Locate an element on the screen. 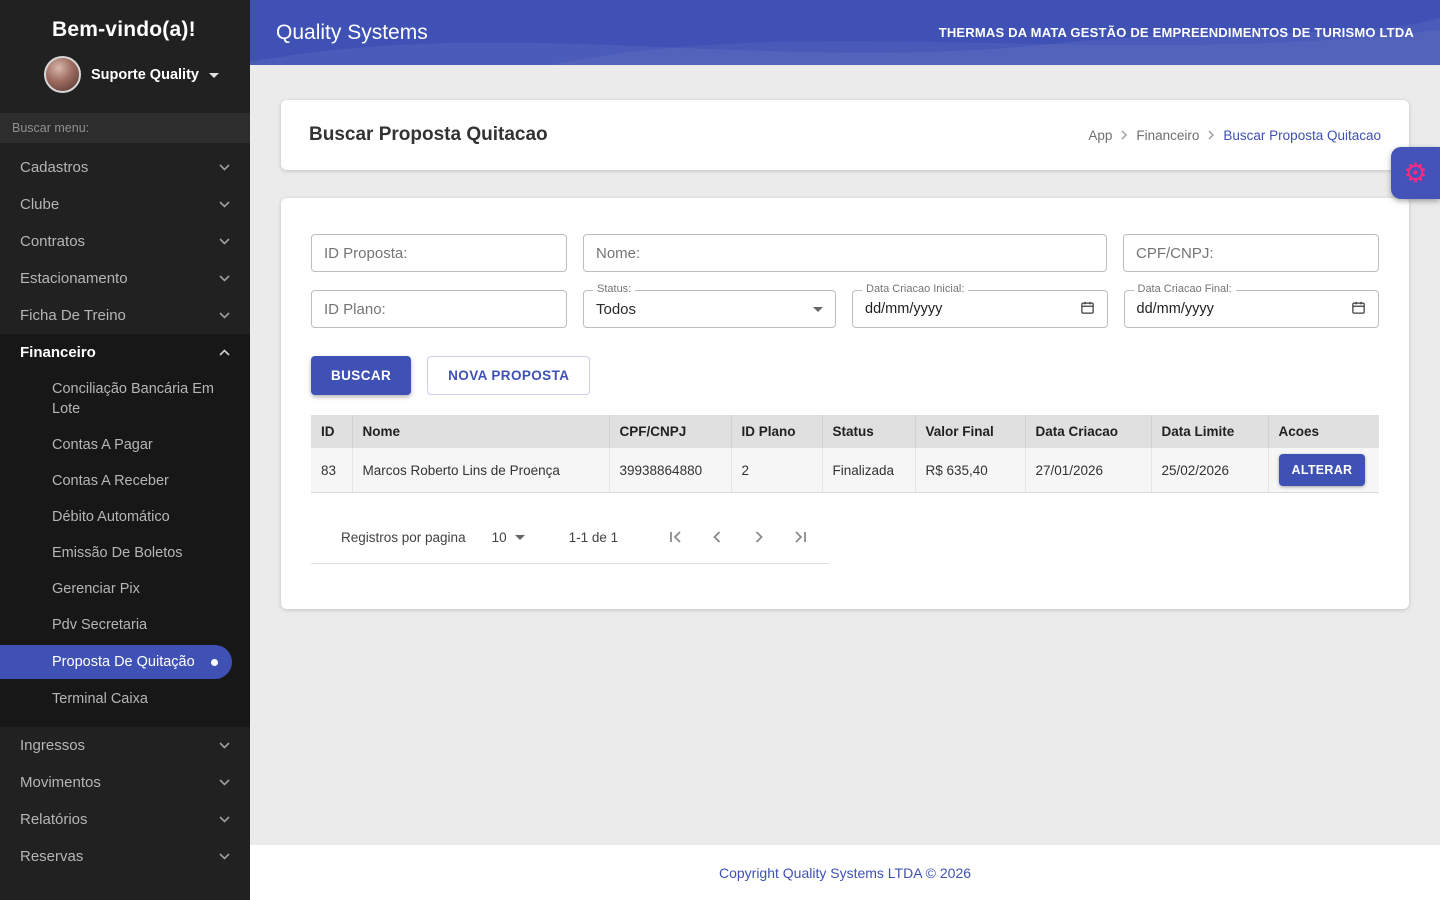 This screenshot has height=900, width=1440. nome-input is located at coordinates (845, 253).